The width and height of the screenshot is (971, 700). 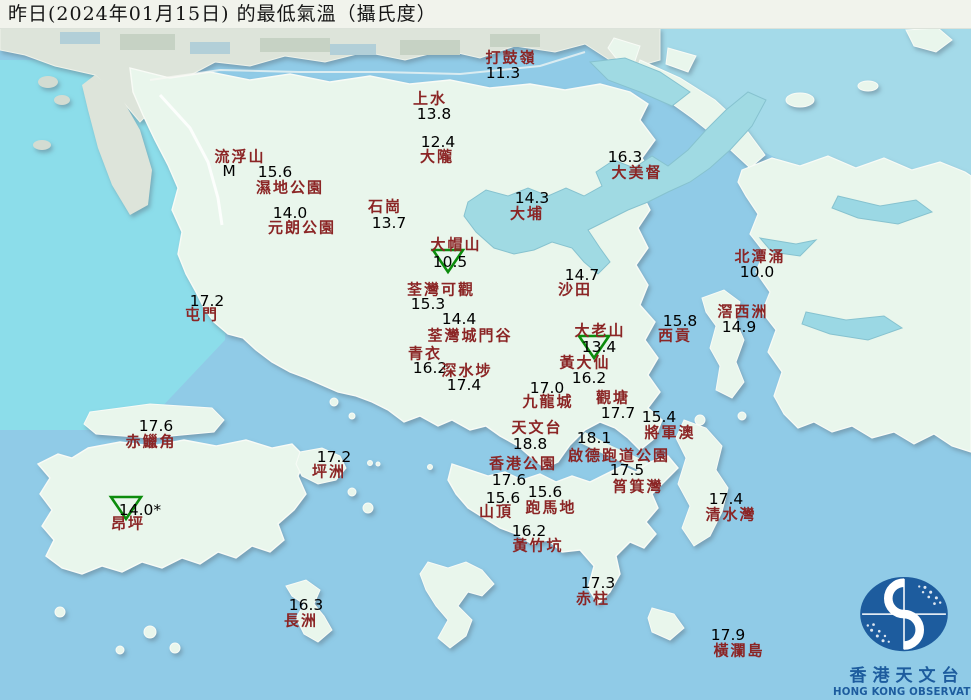 I want to click on station-name-label: 昂坪, so click(x=128, y=523).